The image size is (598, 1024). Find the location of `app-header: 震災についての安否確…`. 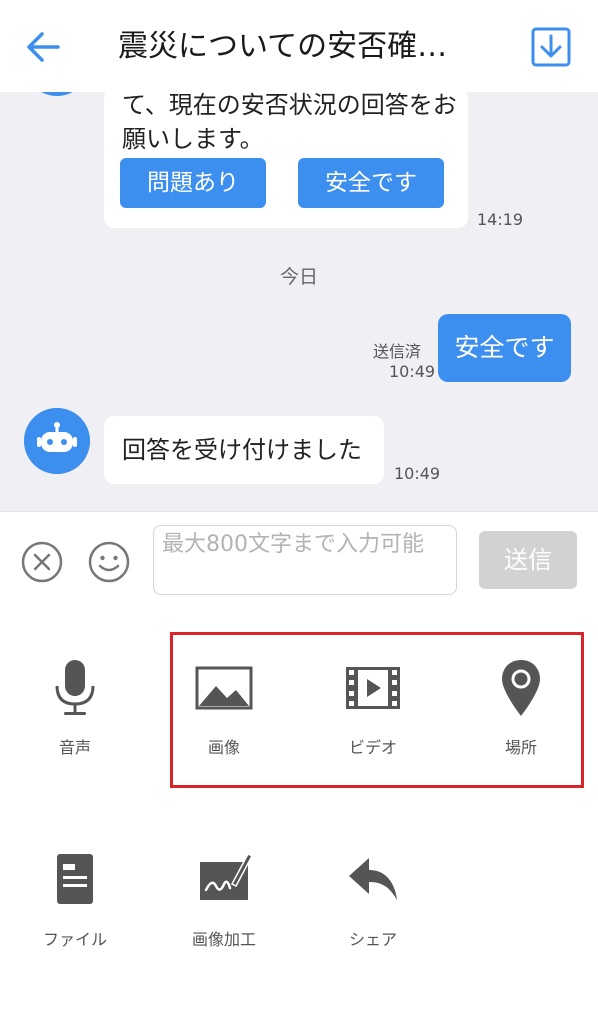

app-header: 震災についての安否確… is located at coordinates (299, 46).